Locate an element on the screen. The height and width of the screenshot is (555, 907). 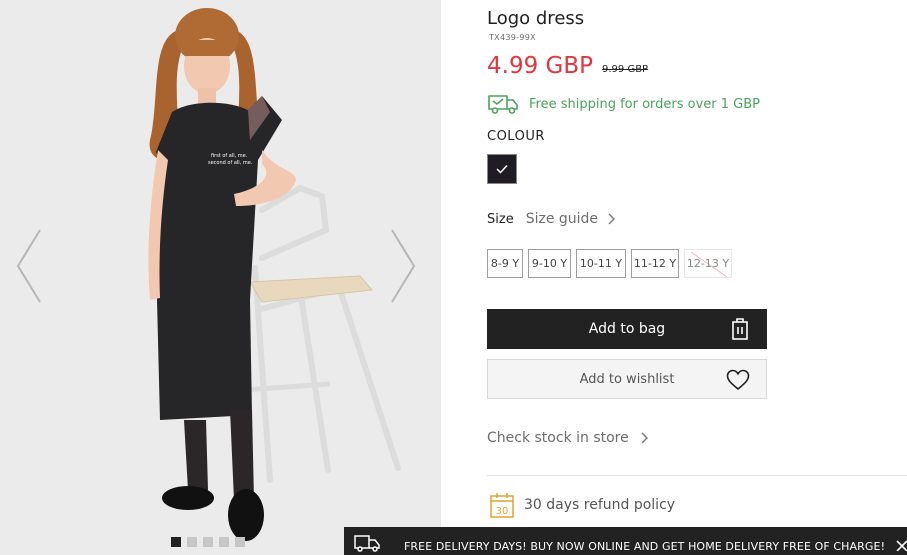
size-row: Size Size guide is located at coordinates (551, 219).